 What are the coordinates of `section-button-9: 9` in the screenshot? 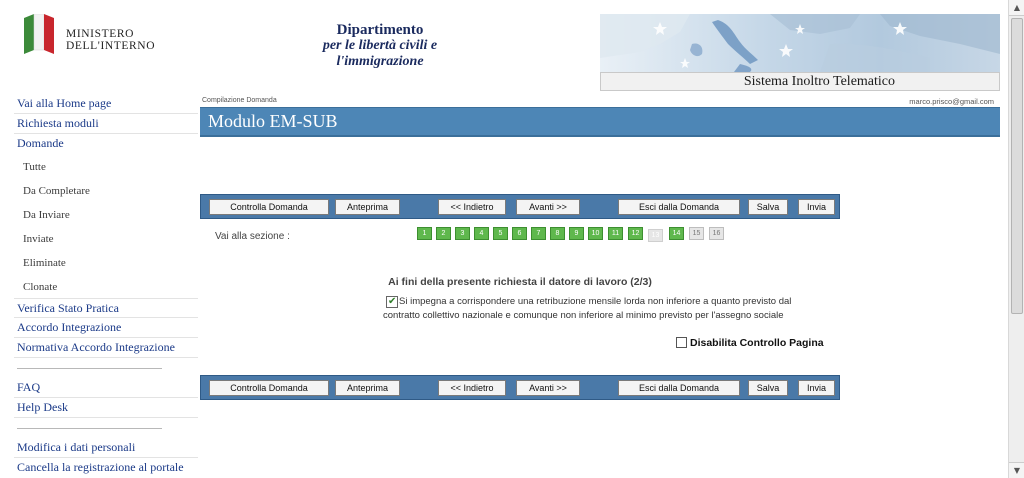 It's located at (576, 233).